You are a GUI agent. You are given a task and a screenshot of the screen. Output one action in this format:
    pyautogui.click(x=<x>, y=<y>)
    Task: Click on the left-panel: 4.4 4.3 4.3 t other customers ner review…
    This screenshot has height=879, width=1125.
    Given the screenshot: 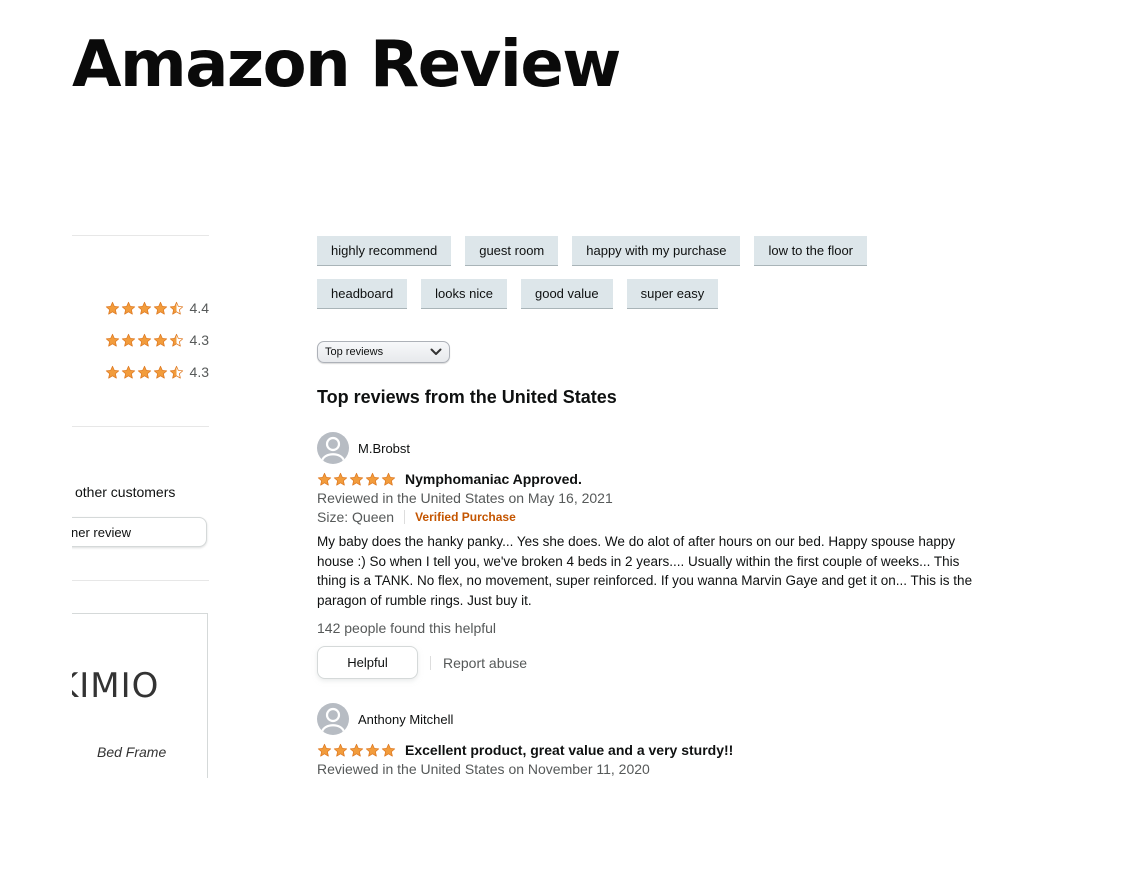 What is the action you would take?
    pyautogui.click(x=140, y=504)
    